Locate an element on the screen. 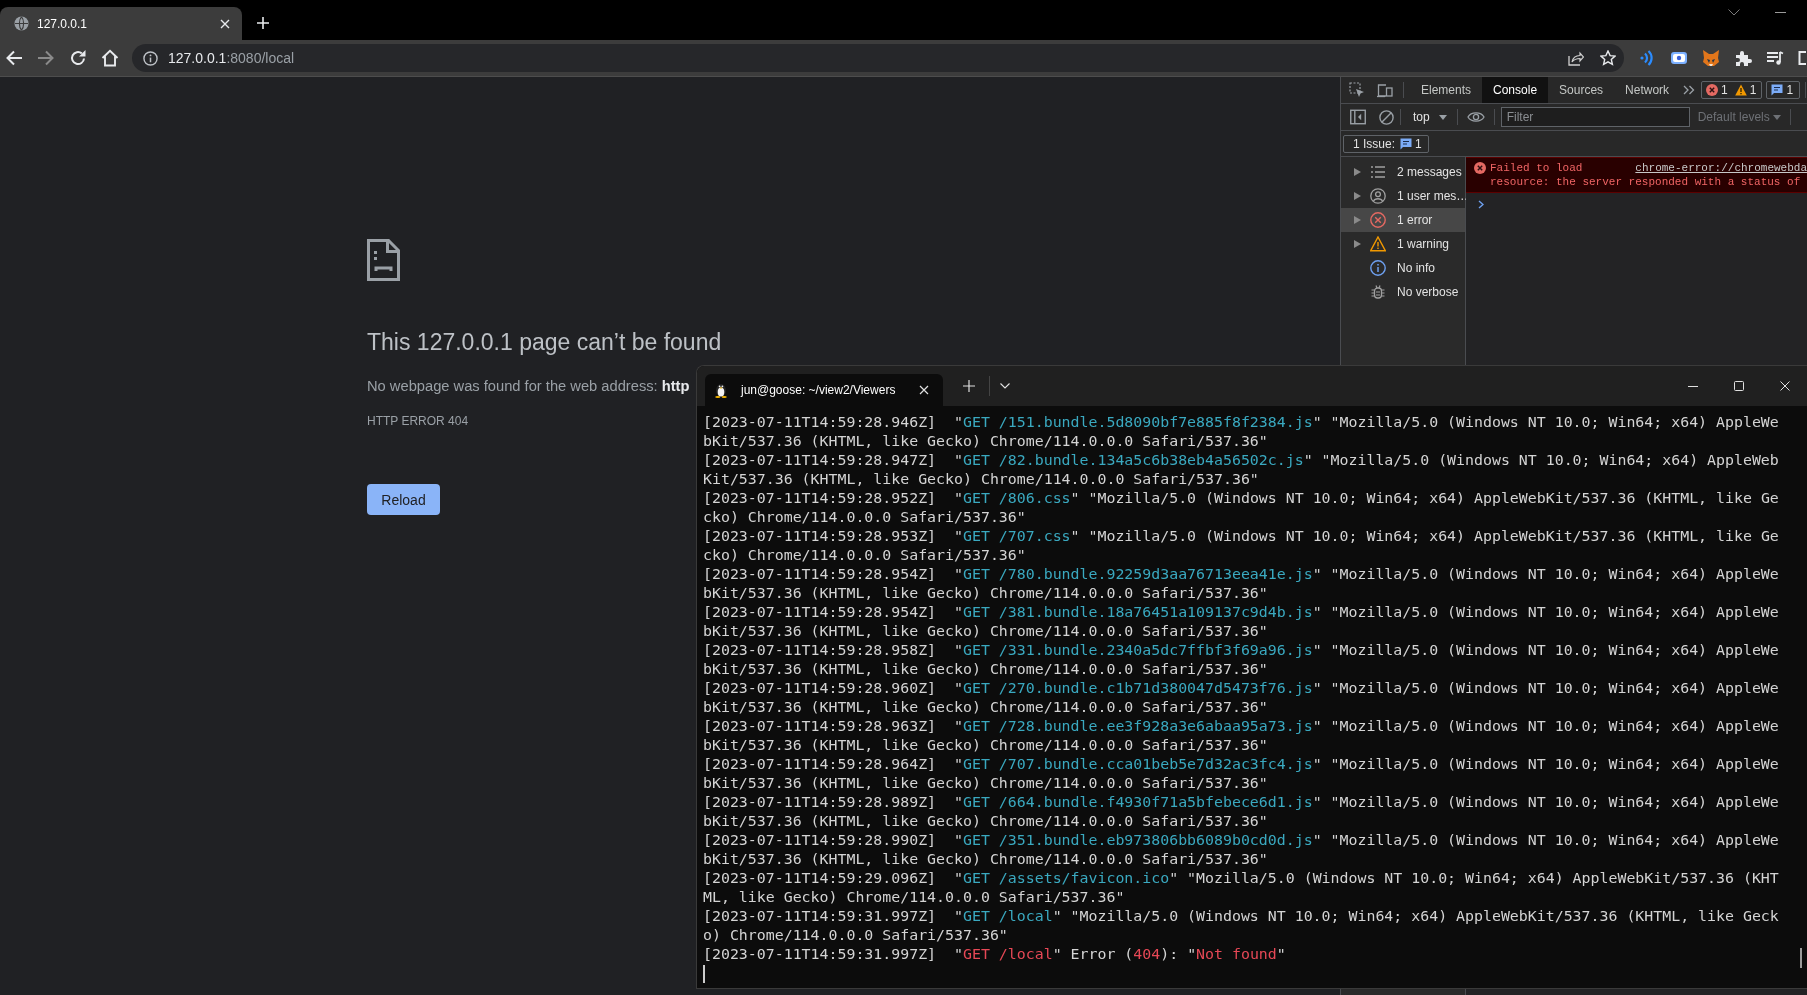  back-arrow-icon is located at coordinates (14, 58).